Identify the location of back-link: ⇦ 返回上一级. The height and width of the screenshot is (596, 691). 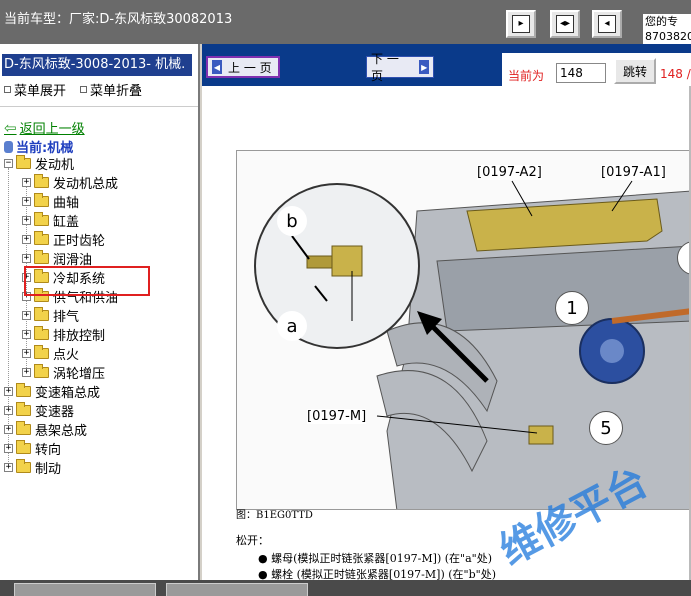
(44, 128).